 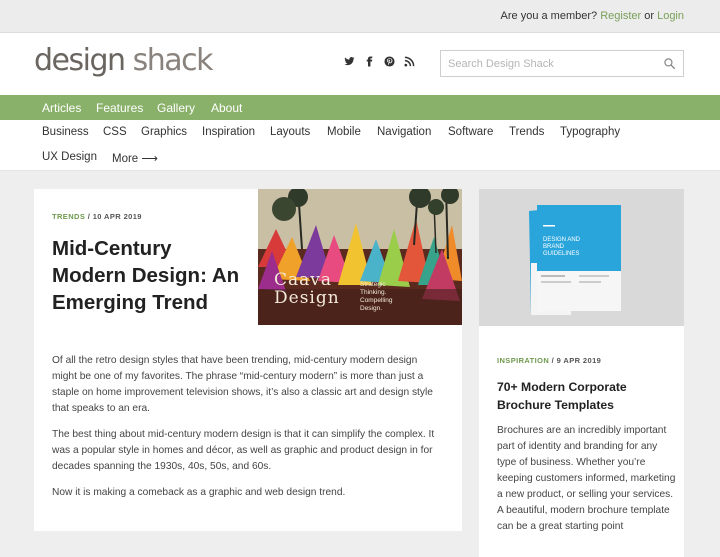 What do you see at coordinates (349, 61) in the screenshot?
I see `twitter-icon` at bounding box center [349, 61].